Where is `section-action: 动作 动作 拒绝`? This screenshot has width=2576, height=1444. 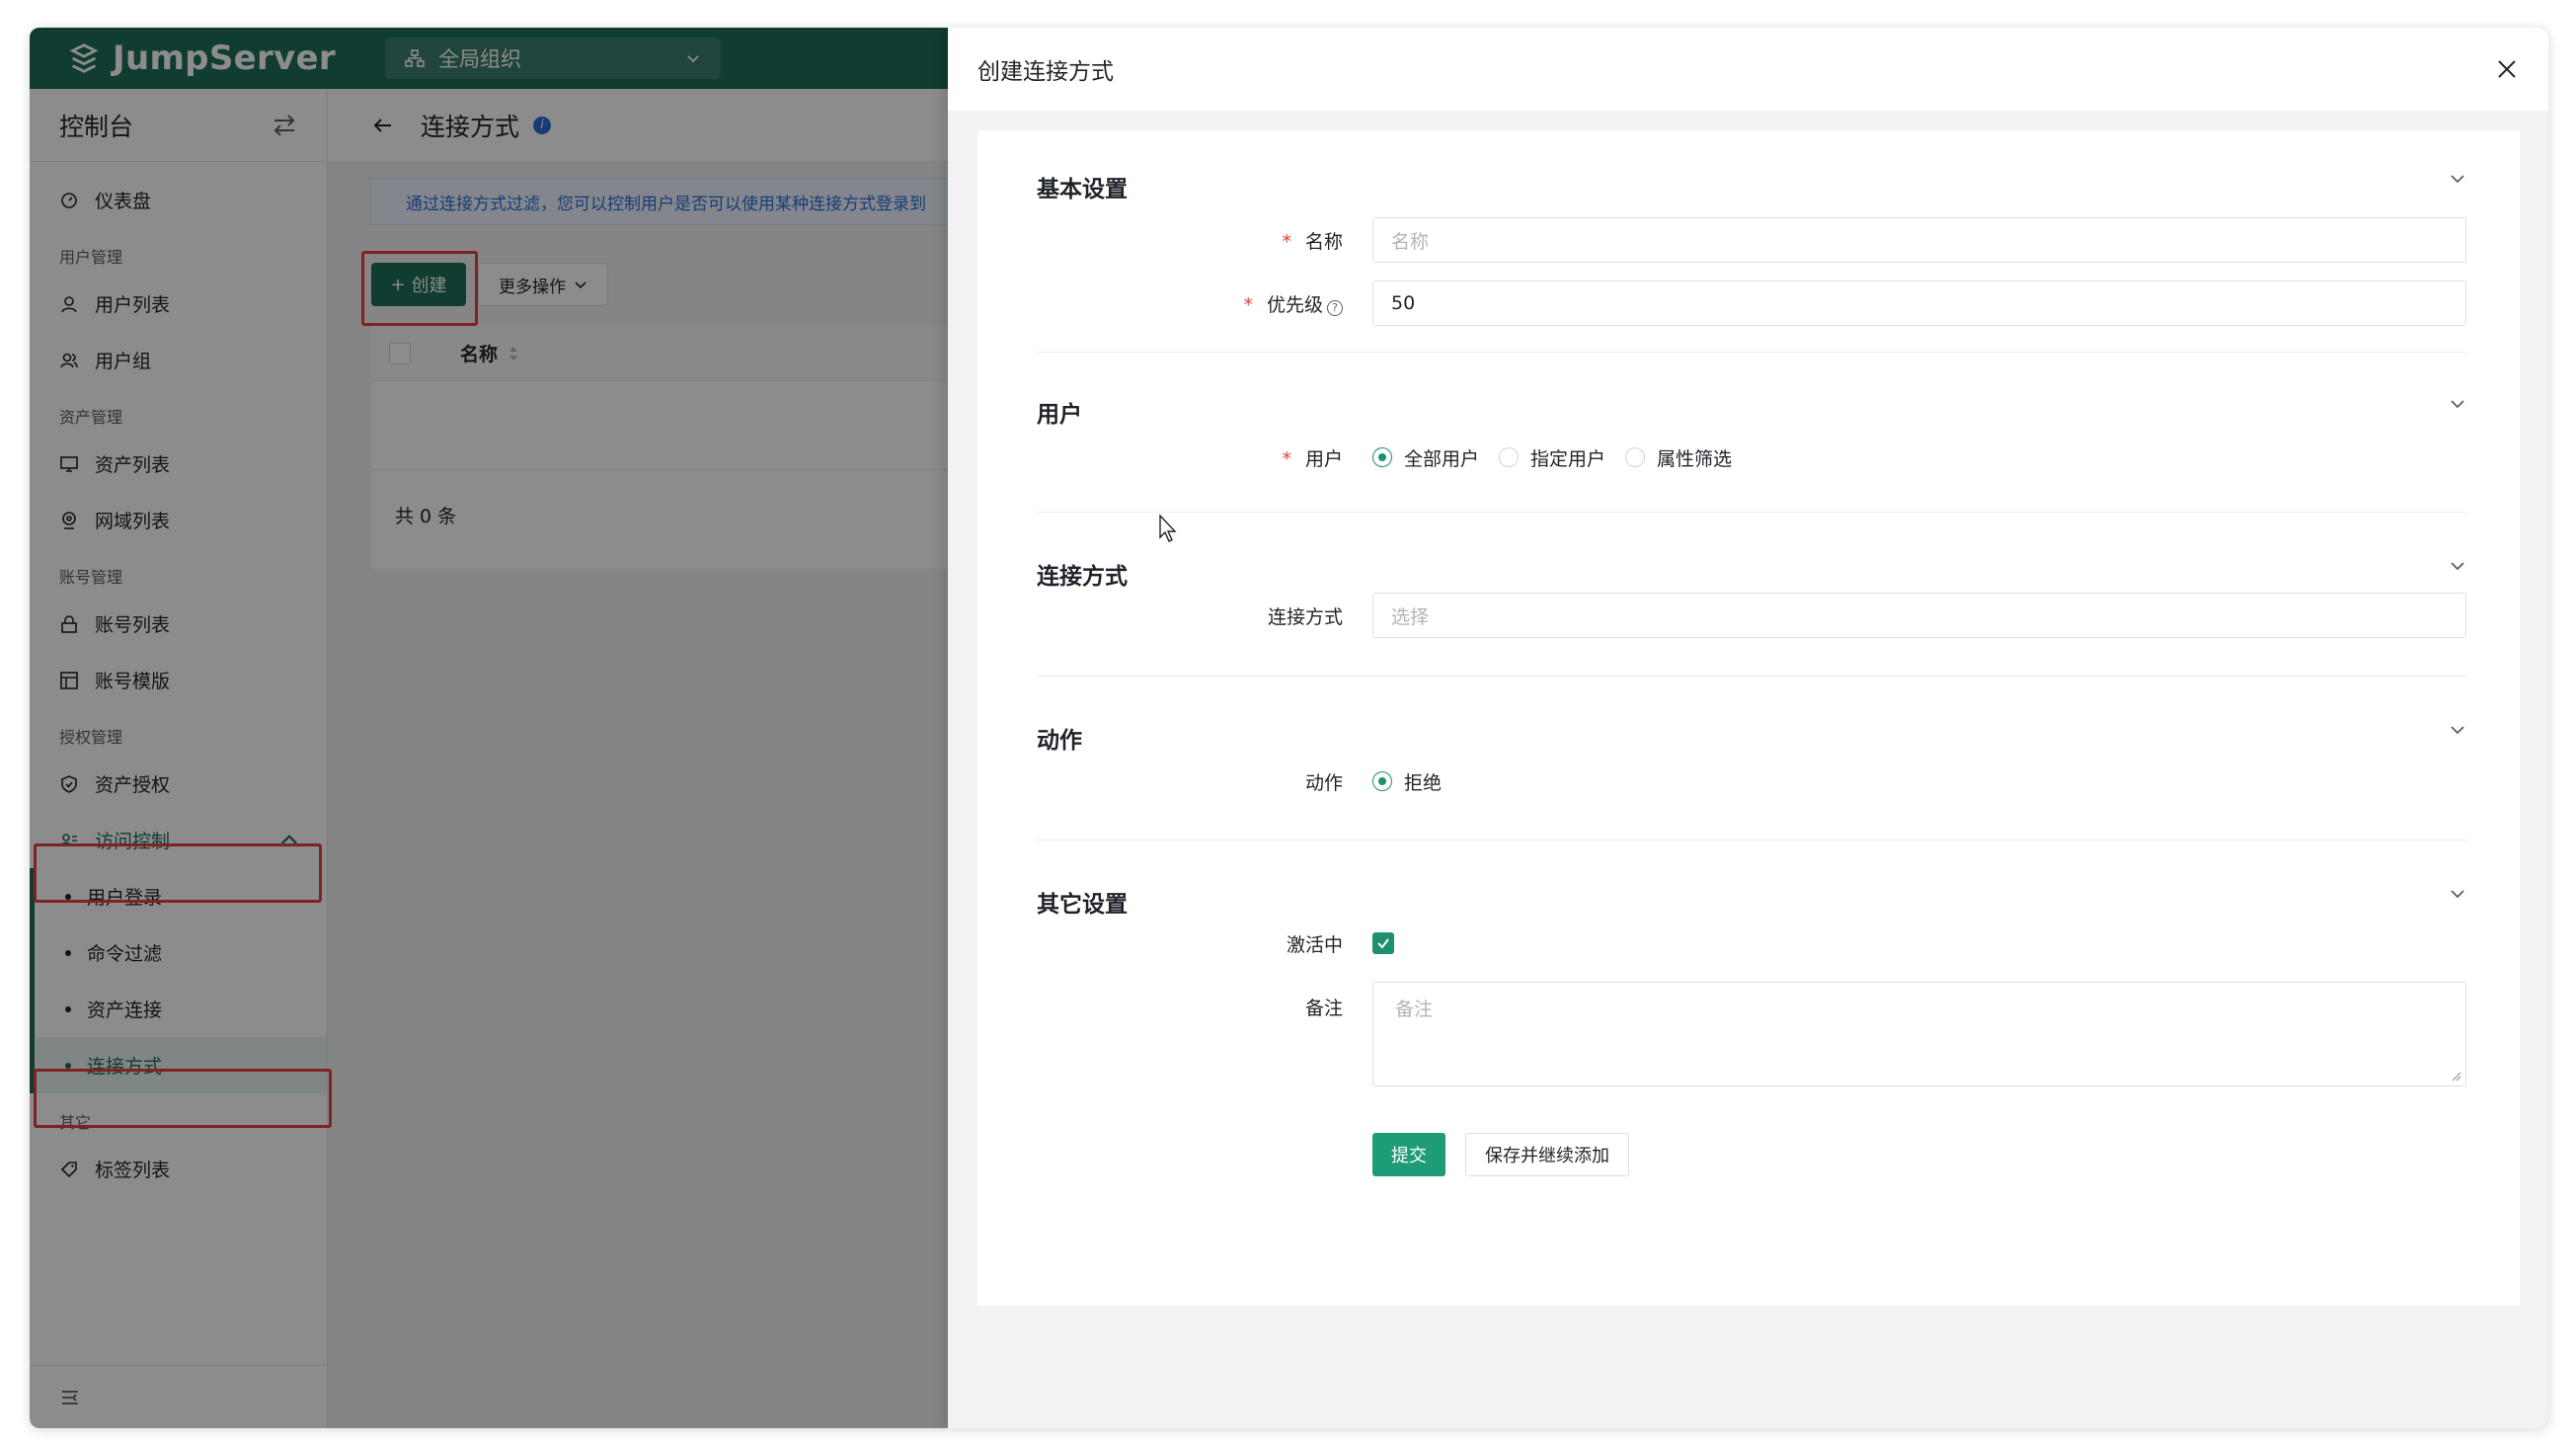
section-action: 动作 动作 拒绝 is located at coordinates (1751, 781).